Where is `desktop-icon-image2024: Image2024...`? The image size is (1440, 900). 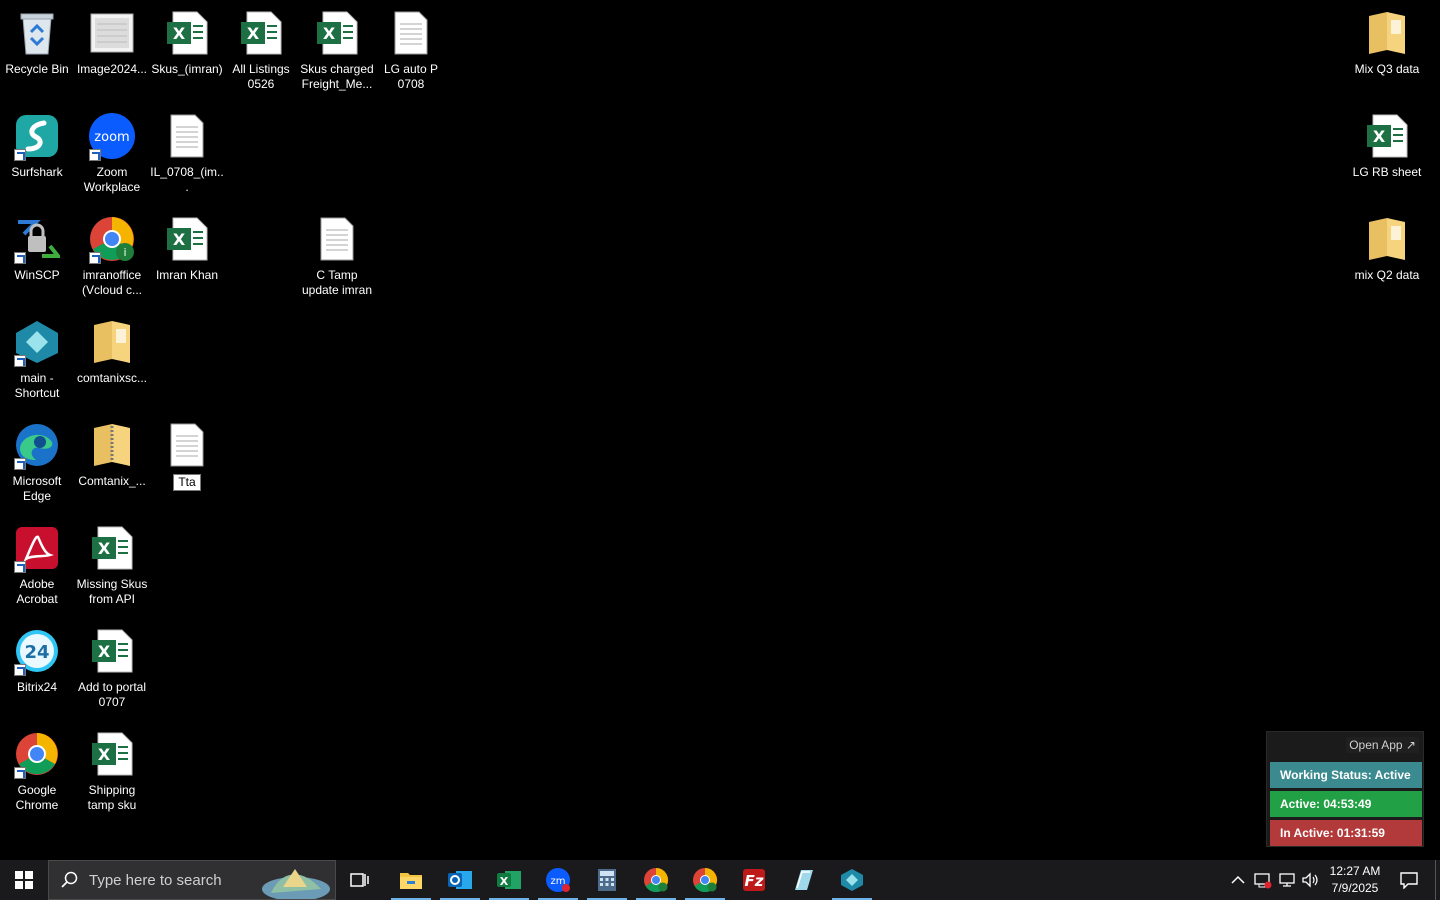 desktop-icon-image2024: Image2024... is located at coordinates (112, 42).